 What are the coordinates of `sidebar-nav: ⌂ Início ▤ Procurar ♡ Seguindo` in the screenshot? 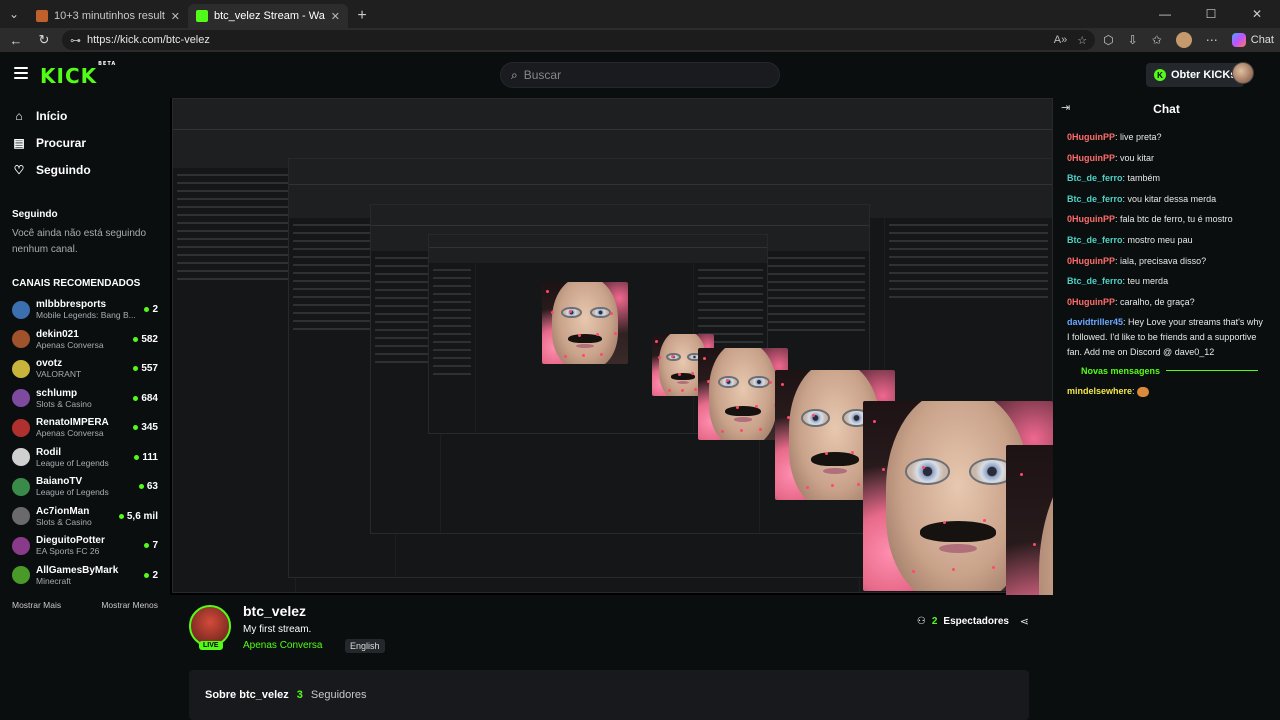 It's located at (85, 142).